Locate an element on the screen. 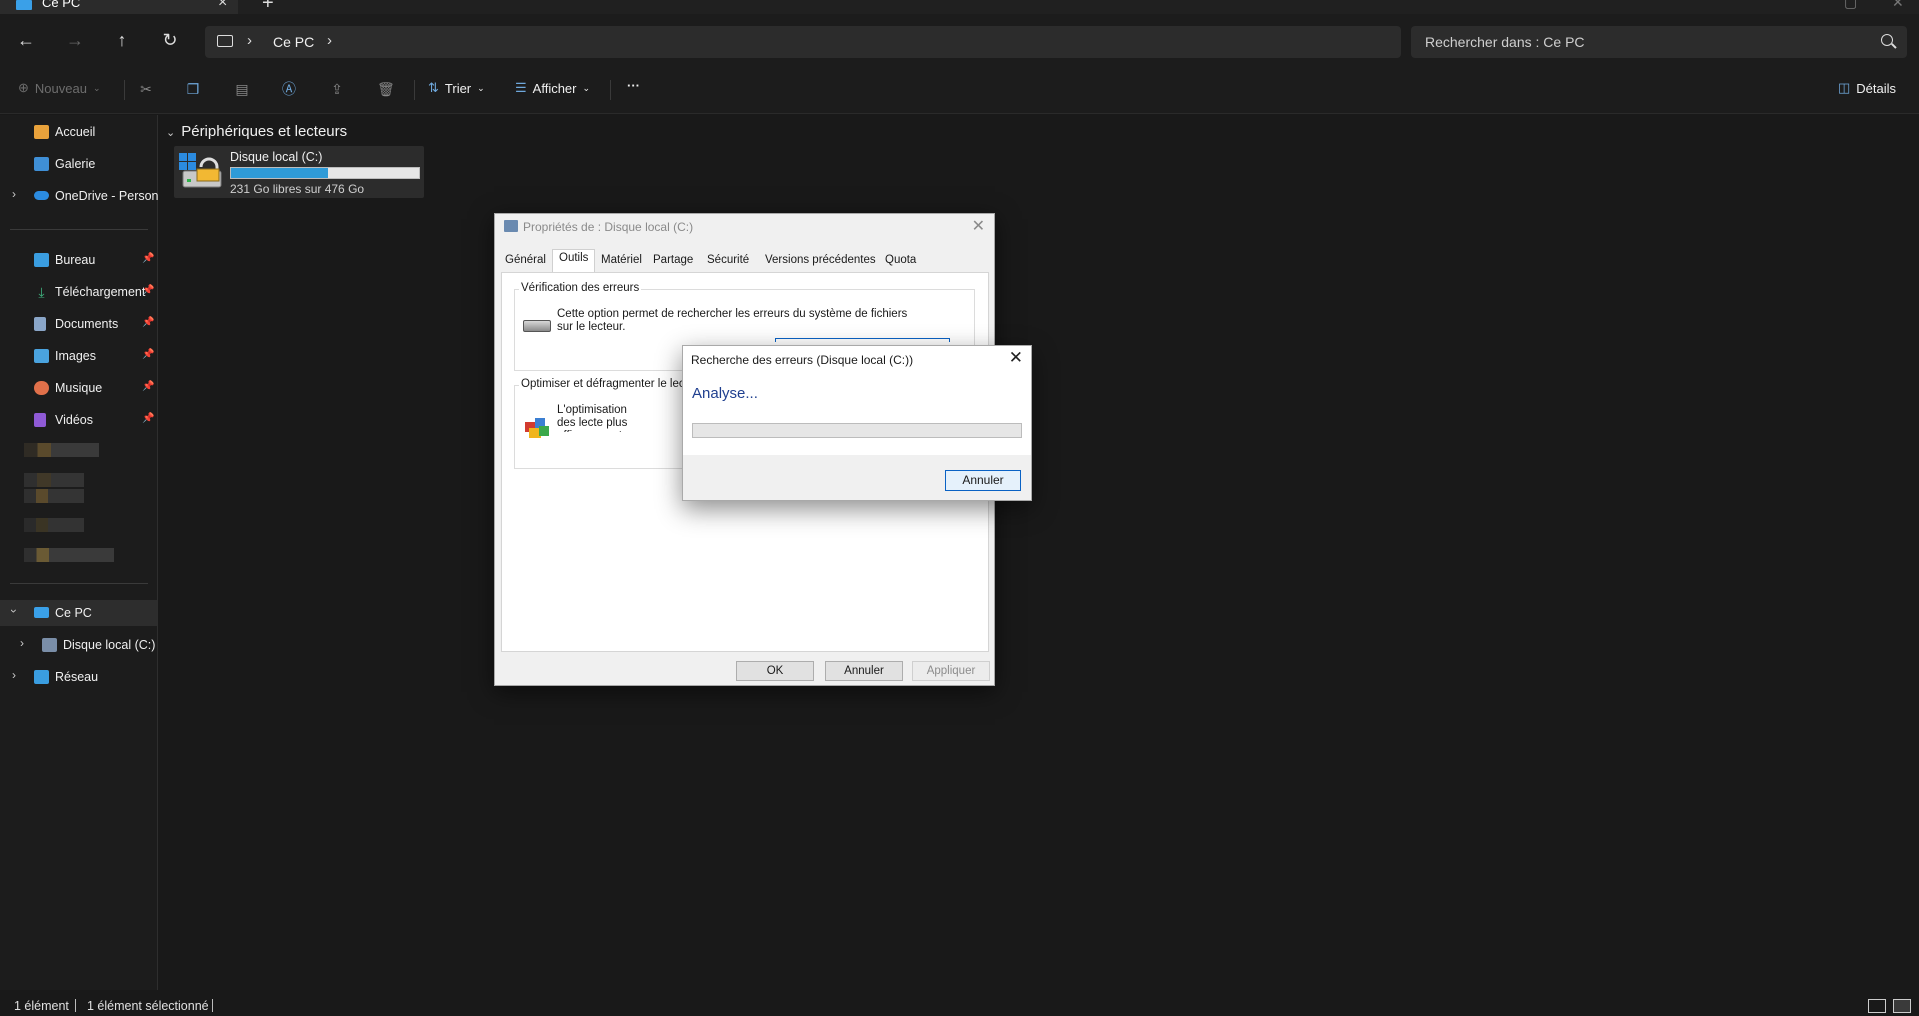 The height and width of the screenshot is (1016, 1919). sidebar-item-downloads: ⤓ Téléchargement 📌 is located at coordinates (78, 292).